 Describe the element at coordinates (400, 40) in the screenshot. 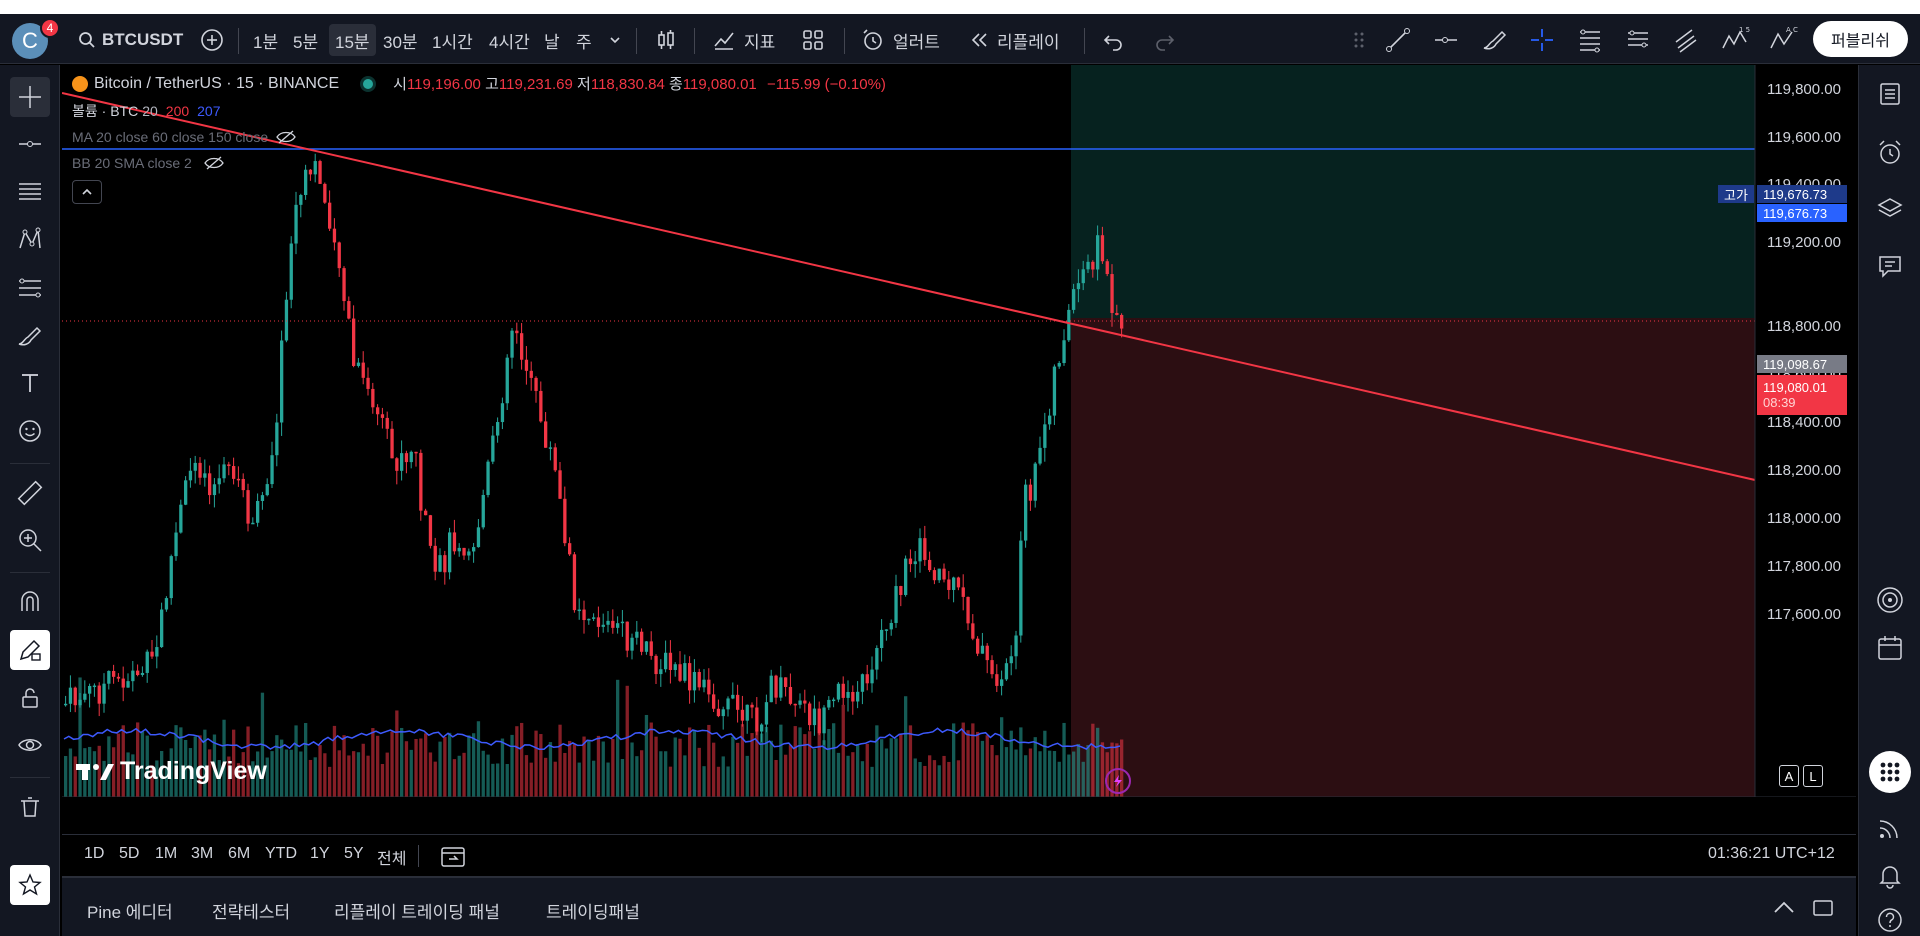

I see `interval-30m: 30분` at that location.